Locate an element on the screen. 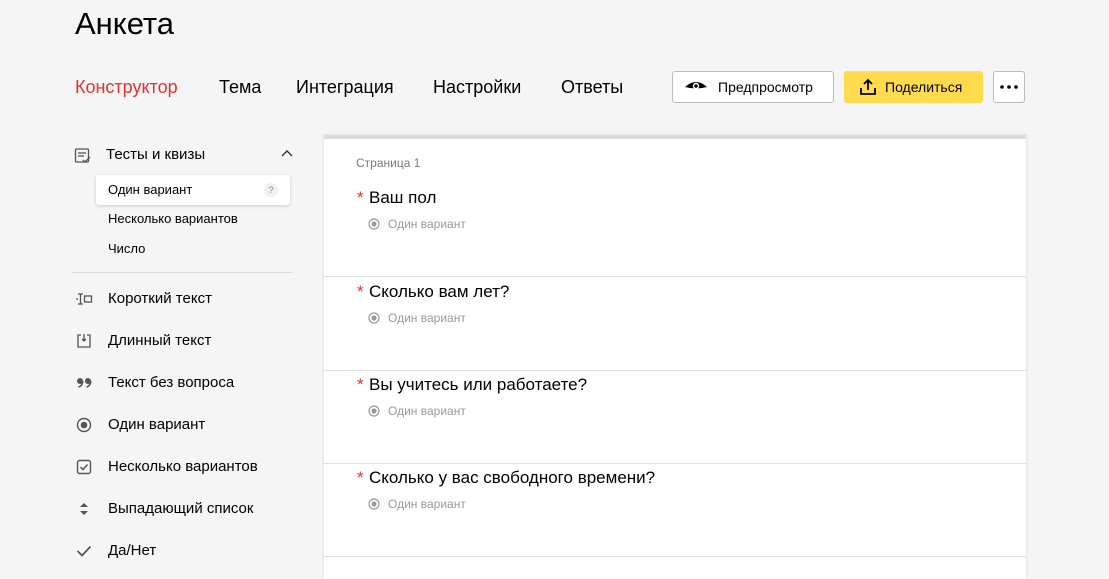 Image resolution: width=1109 pixels, height=579 pixels. sidebar-item-multiple-choice: Несколько вариантов is located at coordinates (182, 467).